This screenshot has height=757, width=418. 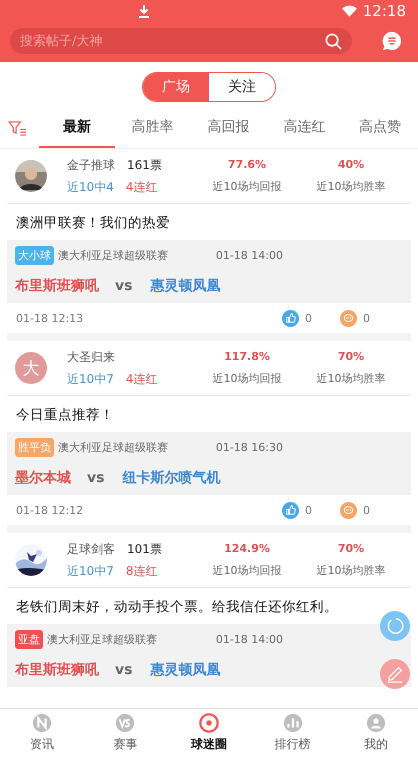 What do you see at coordinates (304, 128) in the screenshot?
I see `filter-tab: 高连红` at bounding box center [304, 128].